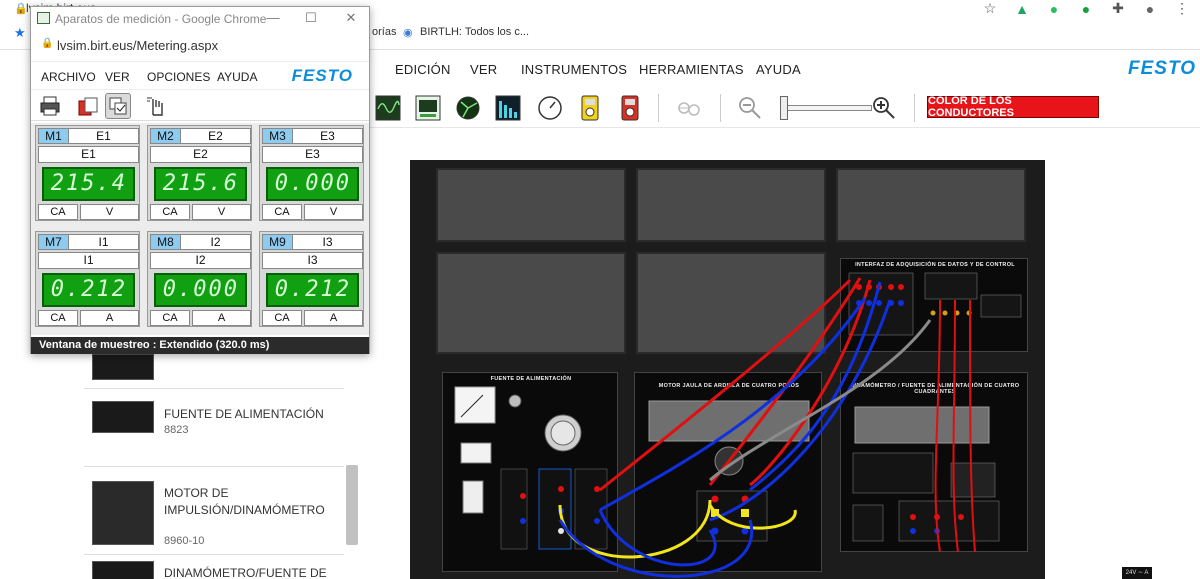 The height and width of the screenshot is (579, 1200). I want to click on list-item-code: 8823, so click(176, 430).